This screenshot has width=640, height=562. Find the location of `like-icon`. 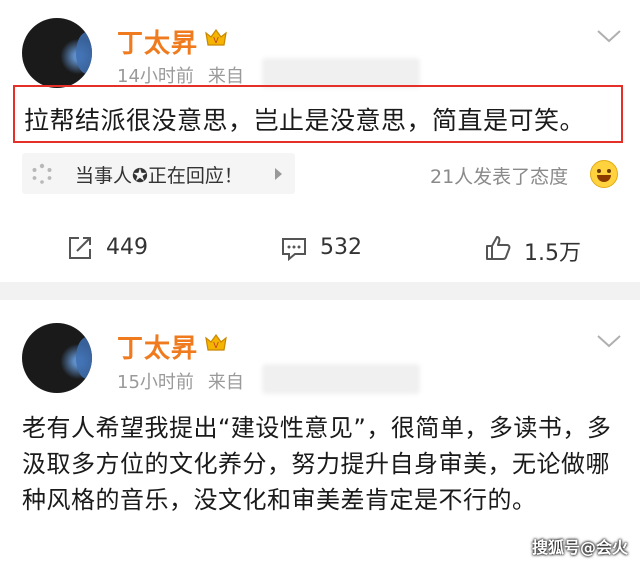

like-icon is located at coordinates (498, 248).